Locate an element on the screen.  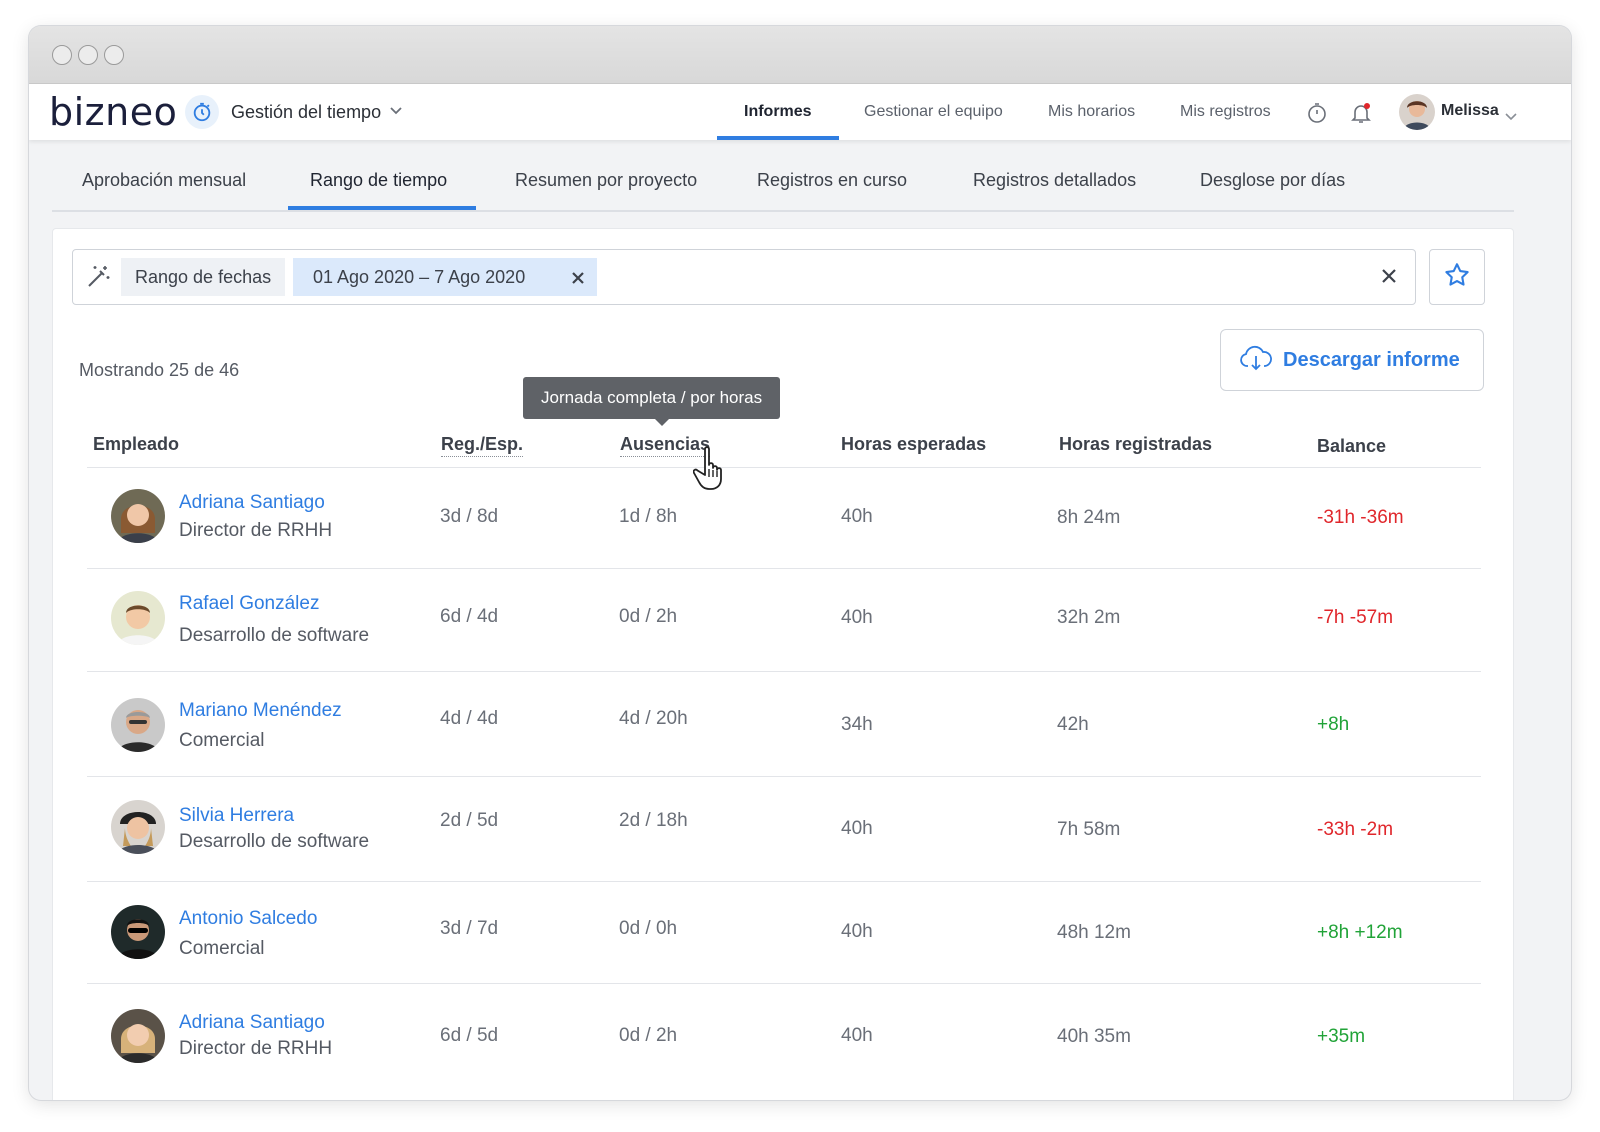
active-tab-indicator is located at coordinates (382, 208).